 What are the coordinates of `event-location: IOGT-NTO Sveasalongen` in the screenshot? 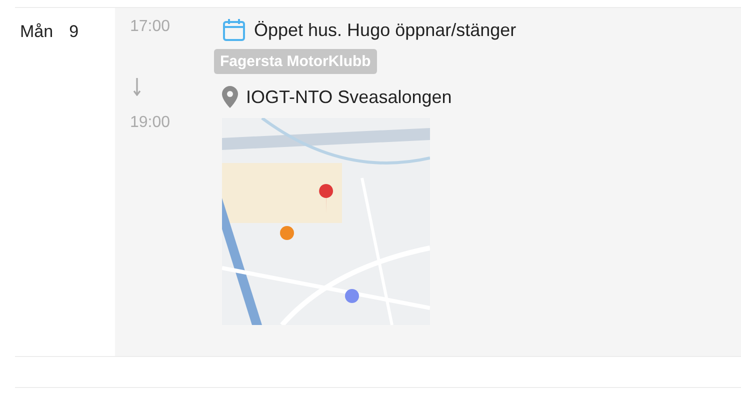 It's located at (349, 97).